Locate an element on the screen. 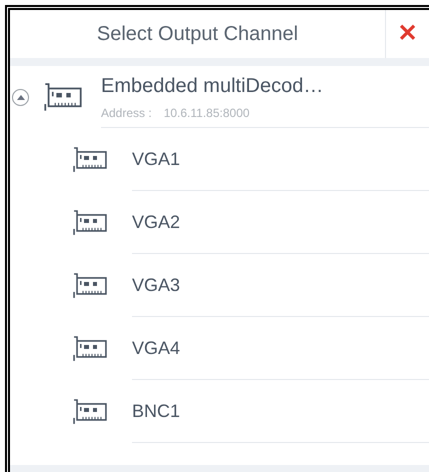 The width and height of the screenshot is (429, 472). channel-item: VGA2 is located at coordinates (219, 222).